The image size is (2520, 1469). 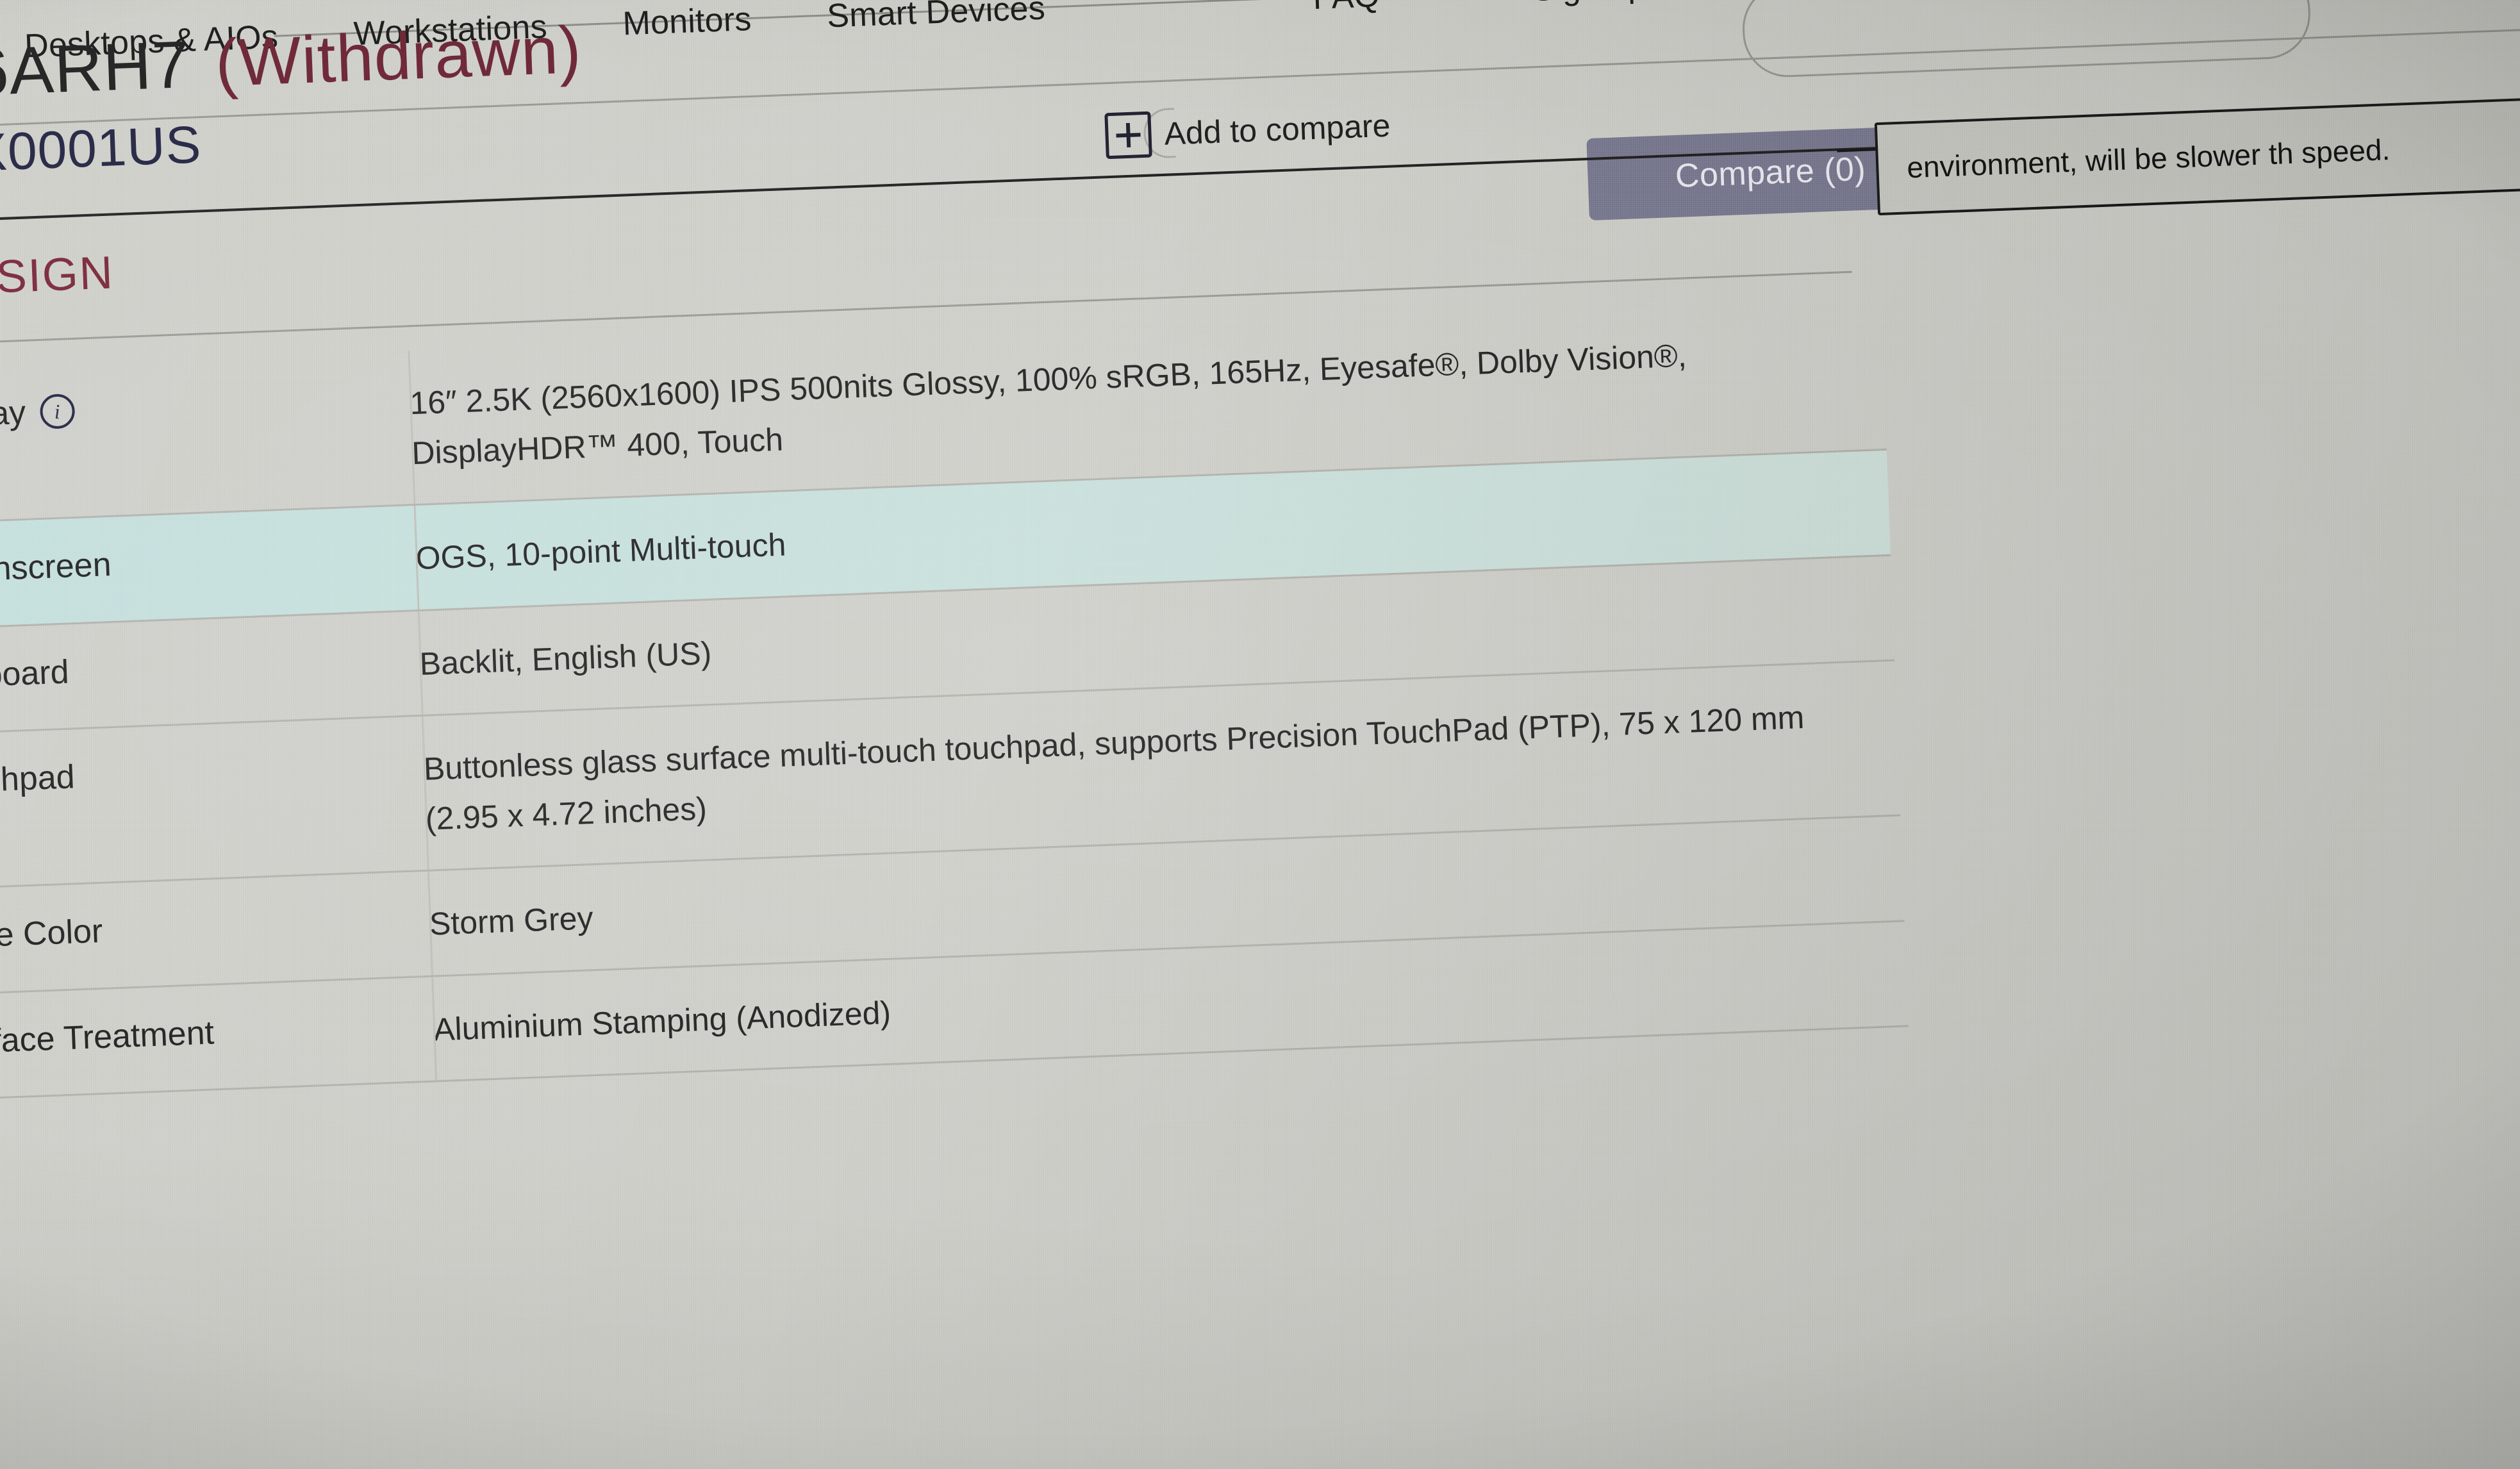 I want to click on spec-label: Touchscreen, so click(x=208, y=562).